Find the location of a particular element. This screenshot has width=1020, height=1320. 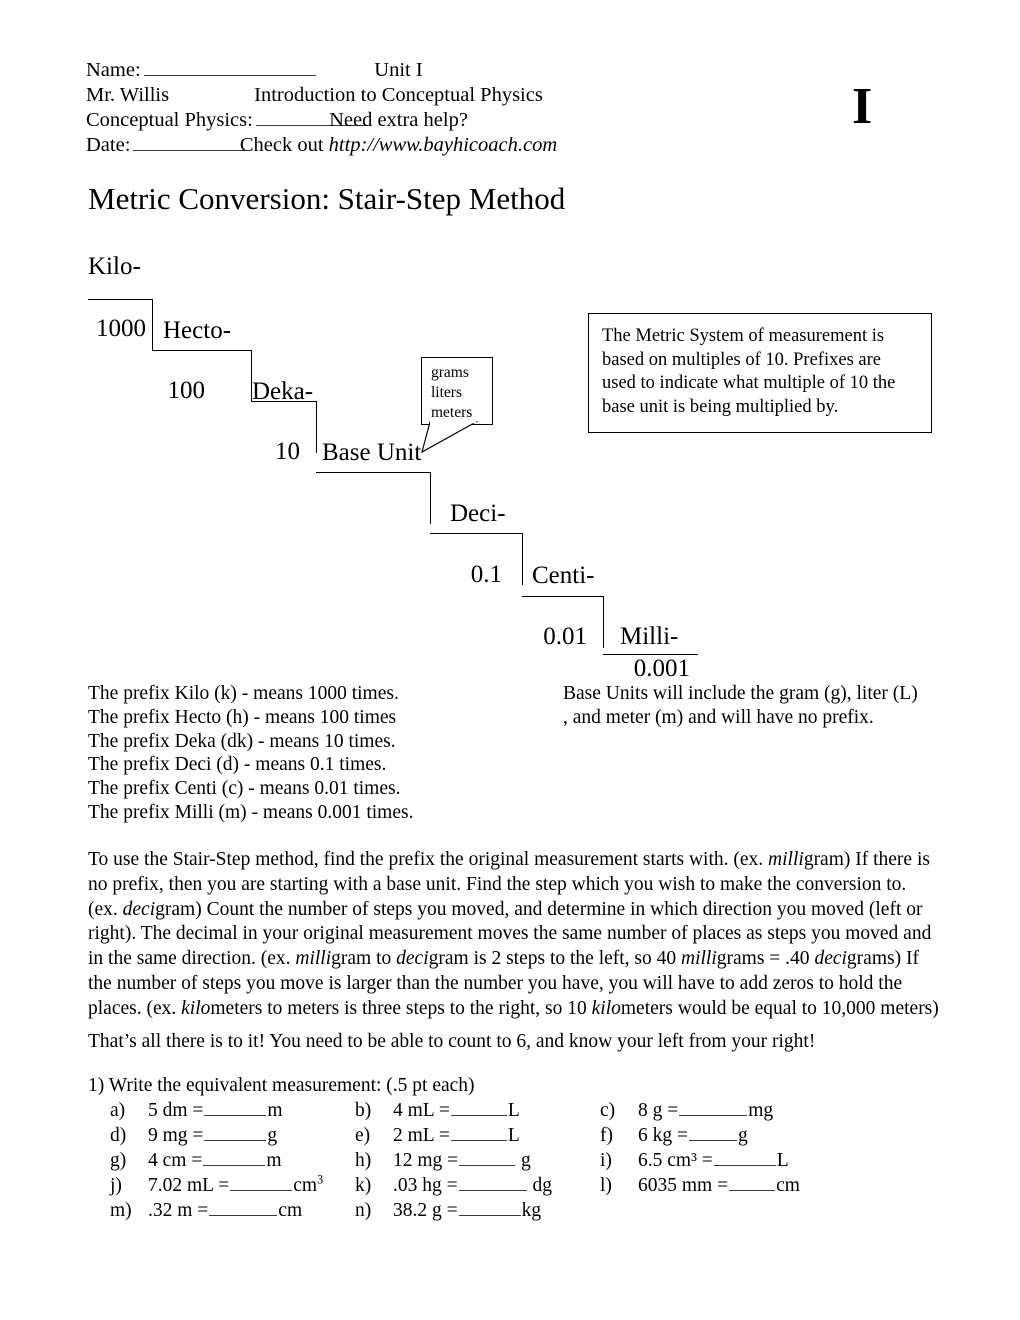

exercise-question: 2 mL = is located at coordinates (421, 1135).